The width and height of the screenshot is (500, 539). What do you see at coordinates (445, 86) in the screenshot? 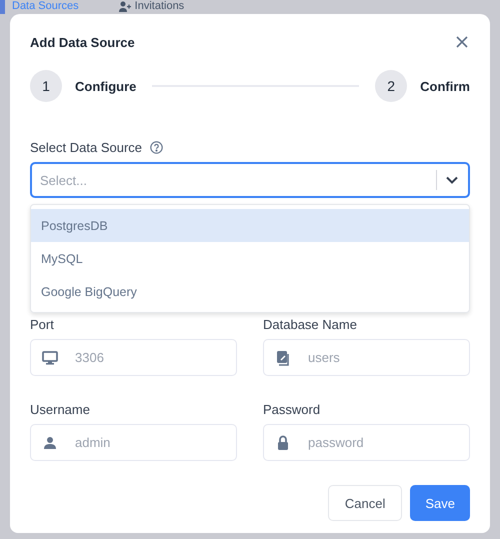
I see `step-label: Confirm` at bounding box center [445, 86].